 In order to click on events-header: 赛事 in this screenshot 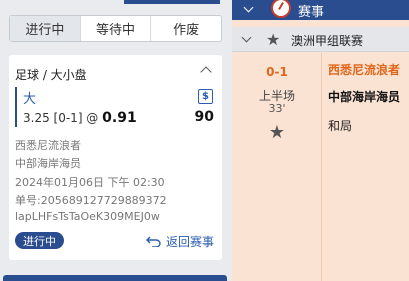, I will do `click(320, 10)`.